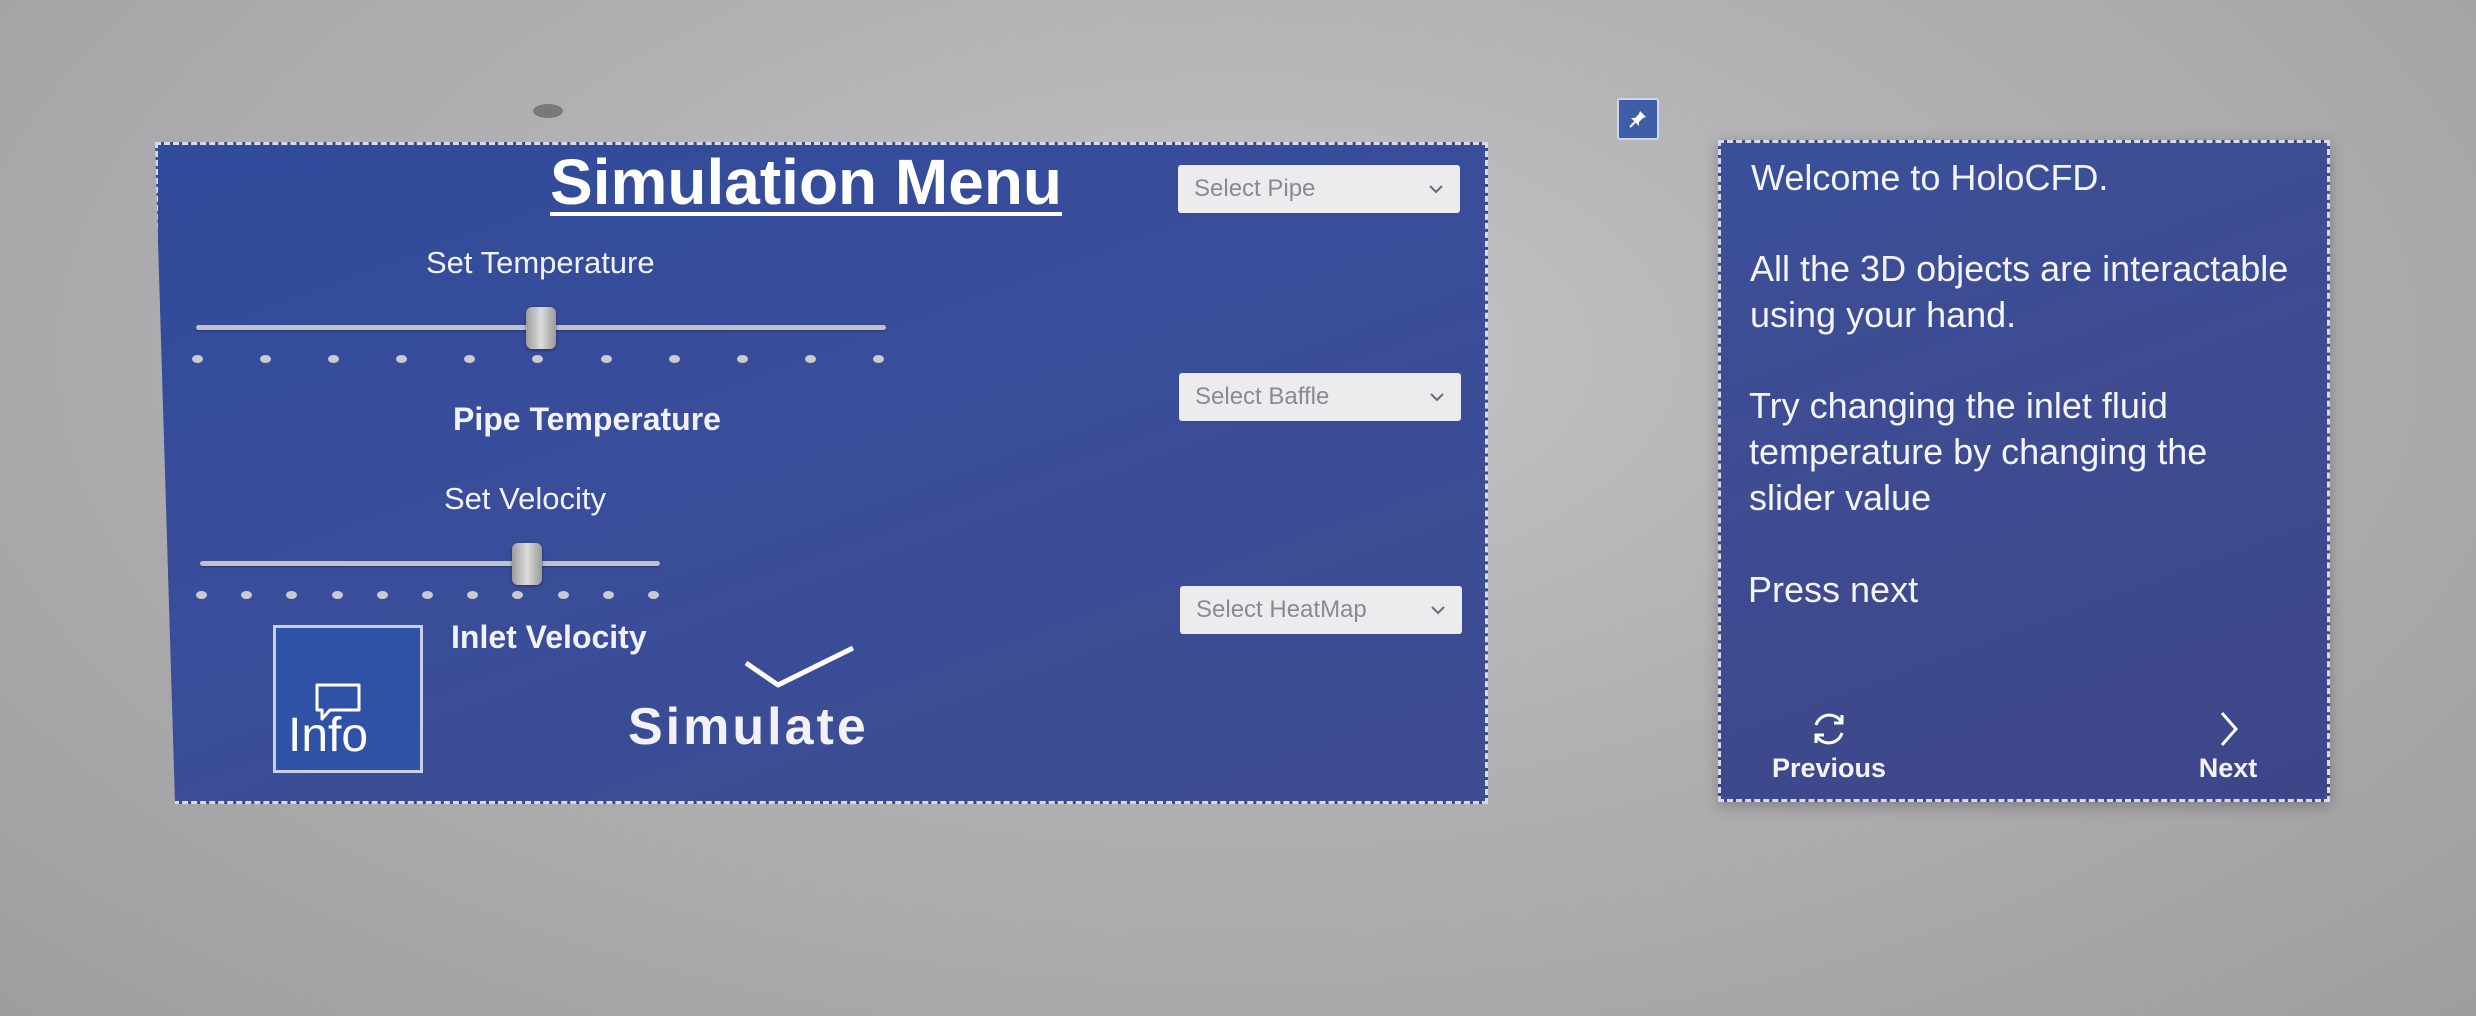 The image size is (2476, 1016). What do you see at coordinates (348, 699) in the screenshot?
I see `info-button: Info` at bounding box center [348, 699].